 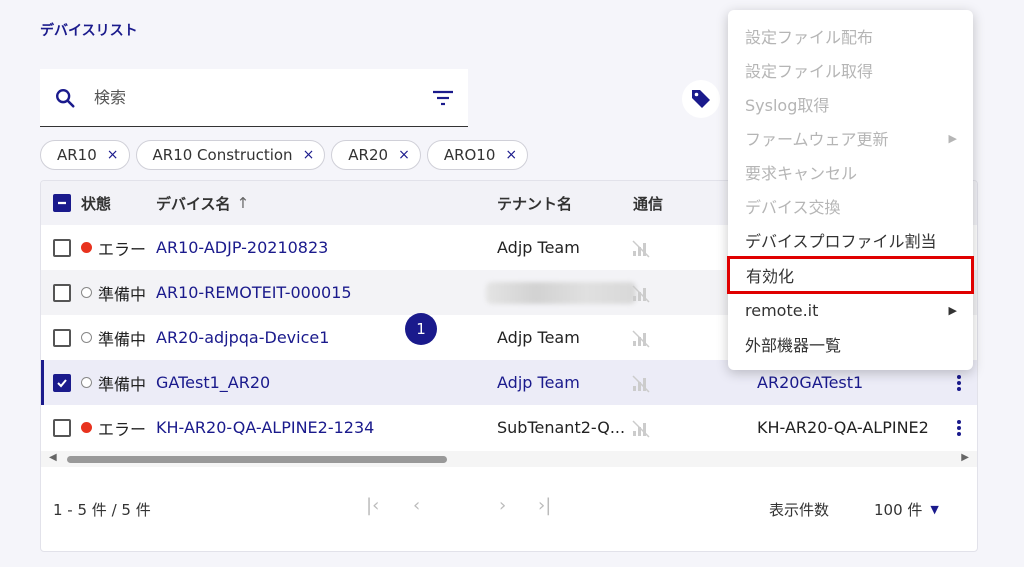 I want to click on menu-item-firmware-update: ファームウェア更新 ▶, so click(x=850, y=138).